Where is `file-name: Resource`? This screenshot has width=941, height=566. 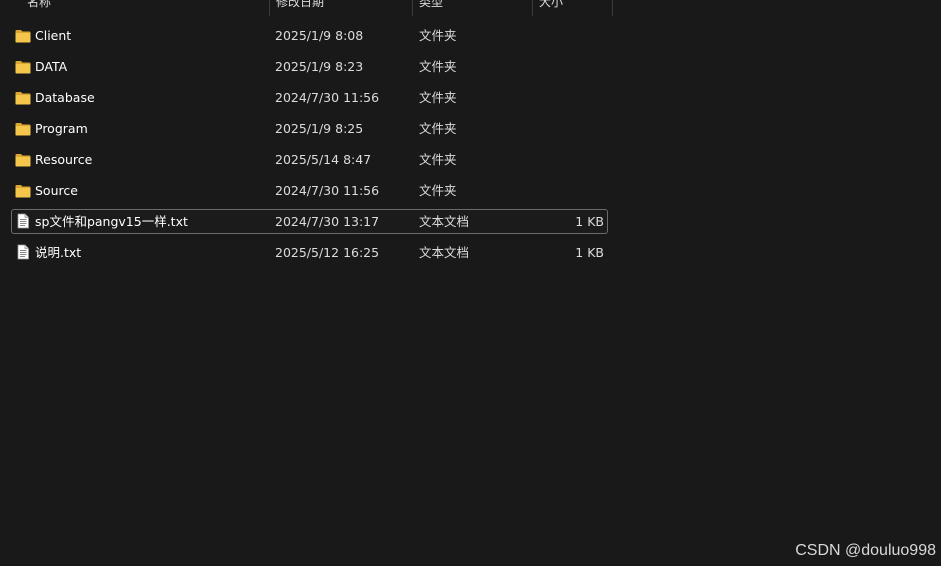 file-name: Resource is located at coordinates (64, 159).